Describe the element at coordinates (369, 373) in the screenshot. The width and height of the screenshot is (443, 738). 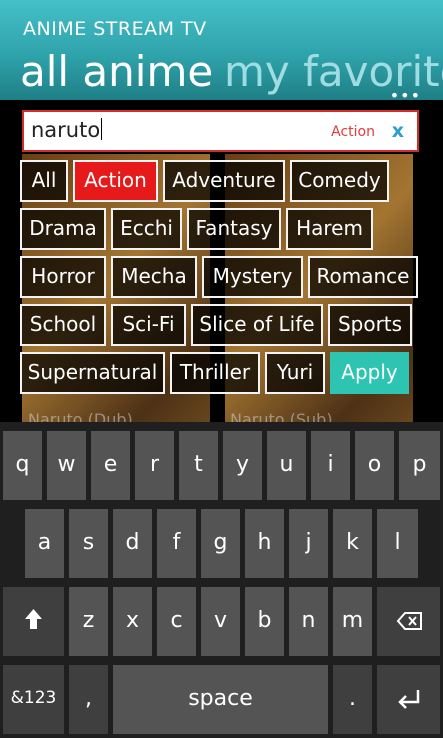
I see `apply-button: Apply` at that location.